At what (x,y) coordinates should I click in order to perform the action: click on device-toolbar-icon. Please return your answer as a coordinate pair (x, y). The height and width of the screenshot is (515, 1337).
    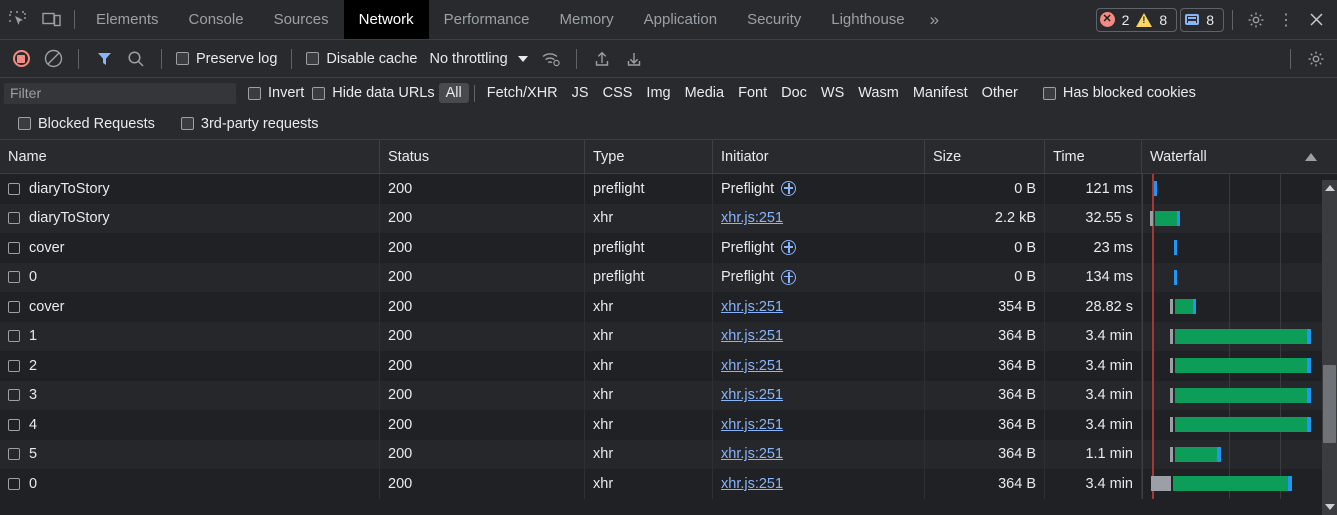
    Looking at the image, I should click on (51, 19).